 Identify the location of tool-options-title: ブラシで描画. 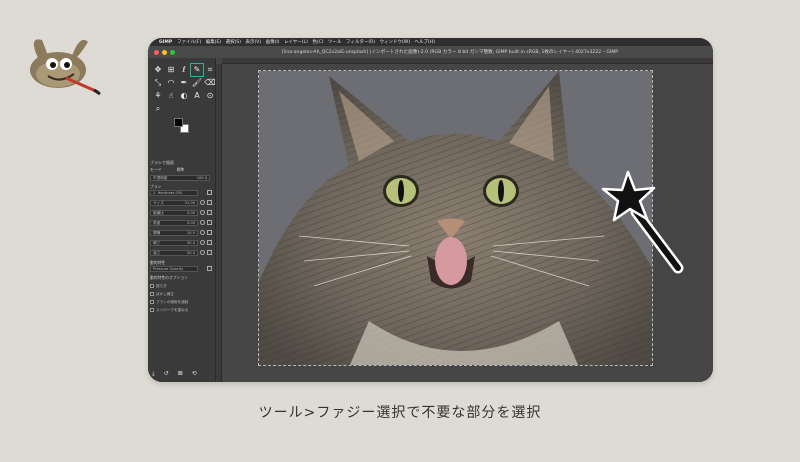
(162, 162).